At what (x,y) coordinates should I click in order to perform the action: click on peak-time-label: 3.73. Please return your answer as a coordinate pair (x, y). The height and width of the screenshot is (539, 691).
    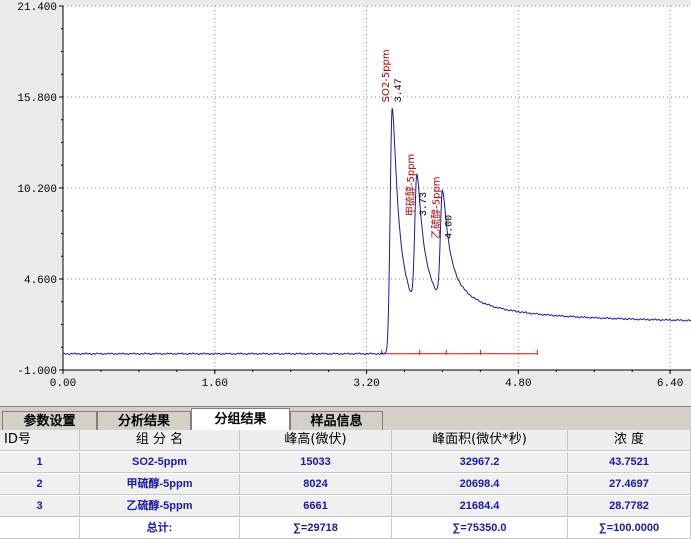
    Looking at the image, I should click on (424, 204).